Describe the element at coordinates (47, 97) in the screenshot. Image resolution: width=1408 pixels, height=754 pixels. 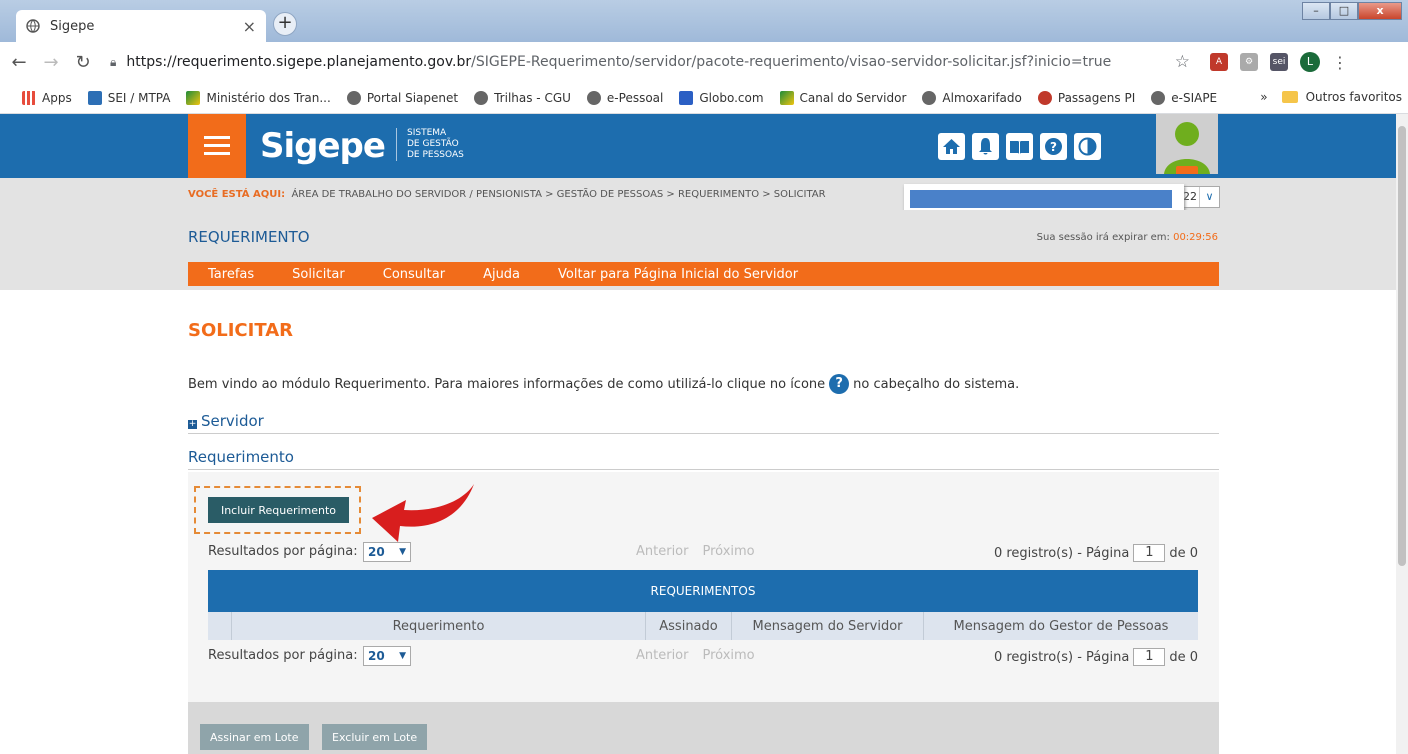
I see `bookmark-apps: Apps` at that location.